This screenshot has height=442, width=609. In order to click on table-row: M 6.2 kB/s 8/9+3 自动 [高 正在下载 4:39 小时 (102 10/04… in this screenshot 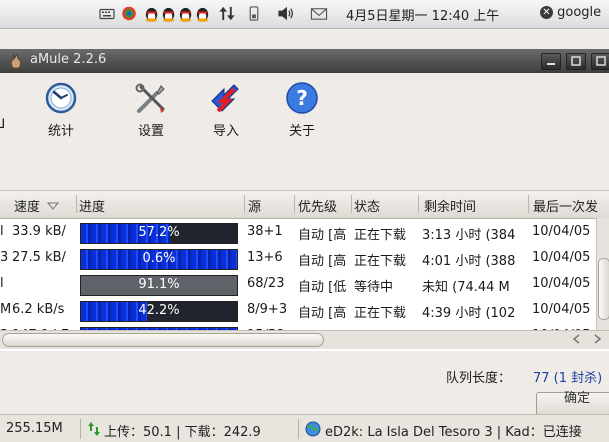, I will do `click(304, 311)`.